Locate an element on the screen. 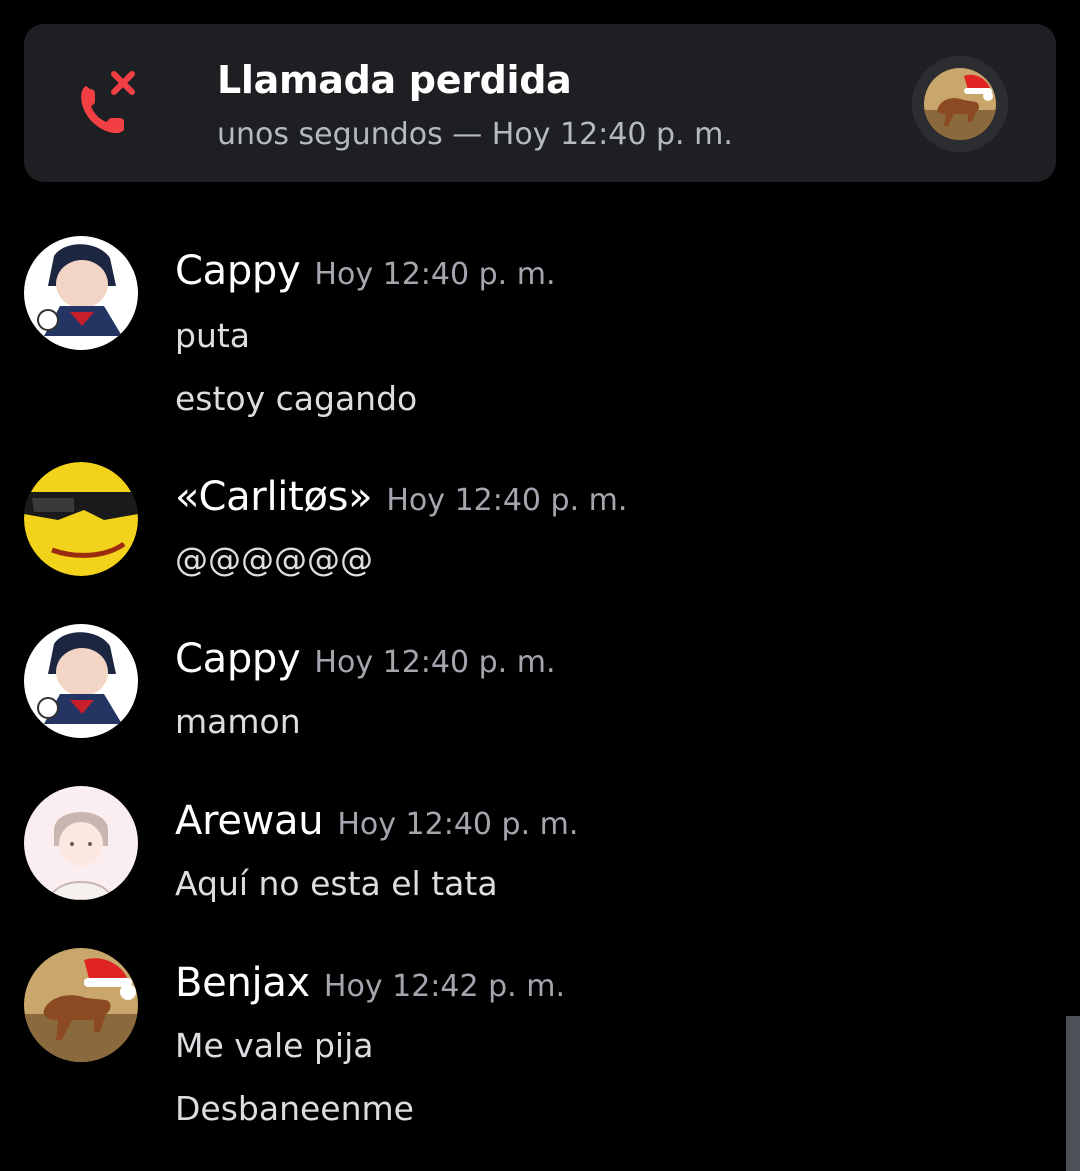 The height and width of the screenshot is (1171, 1080). missed-call-icon is located at coordinates (112, 102).